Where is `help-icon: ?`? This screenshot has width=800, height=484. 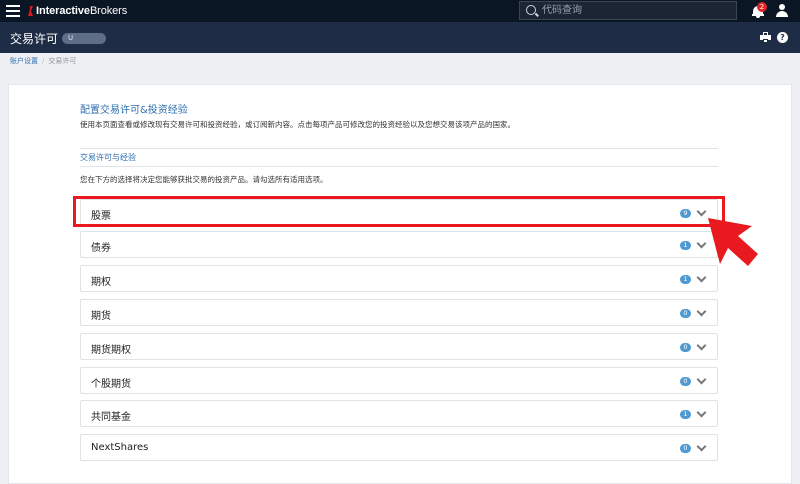 help-icon: ? is located at coordinates (782, 37).